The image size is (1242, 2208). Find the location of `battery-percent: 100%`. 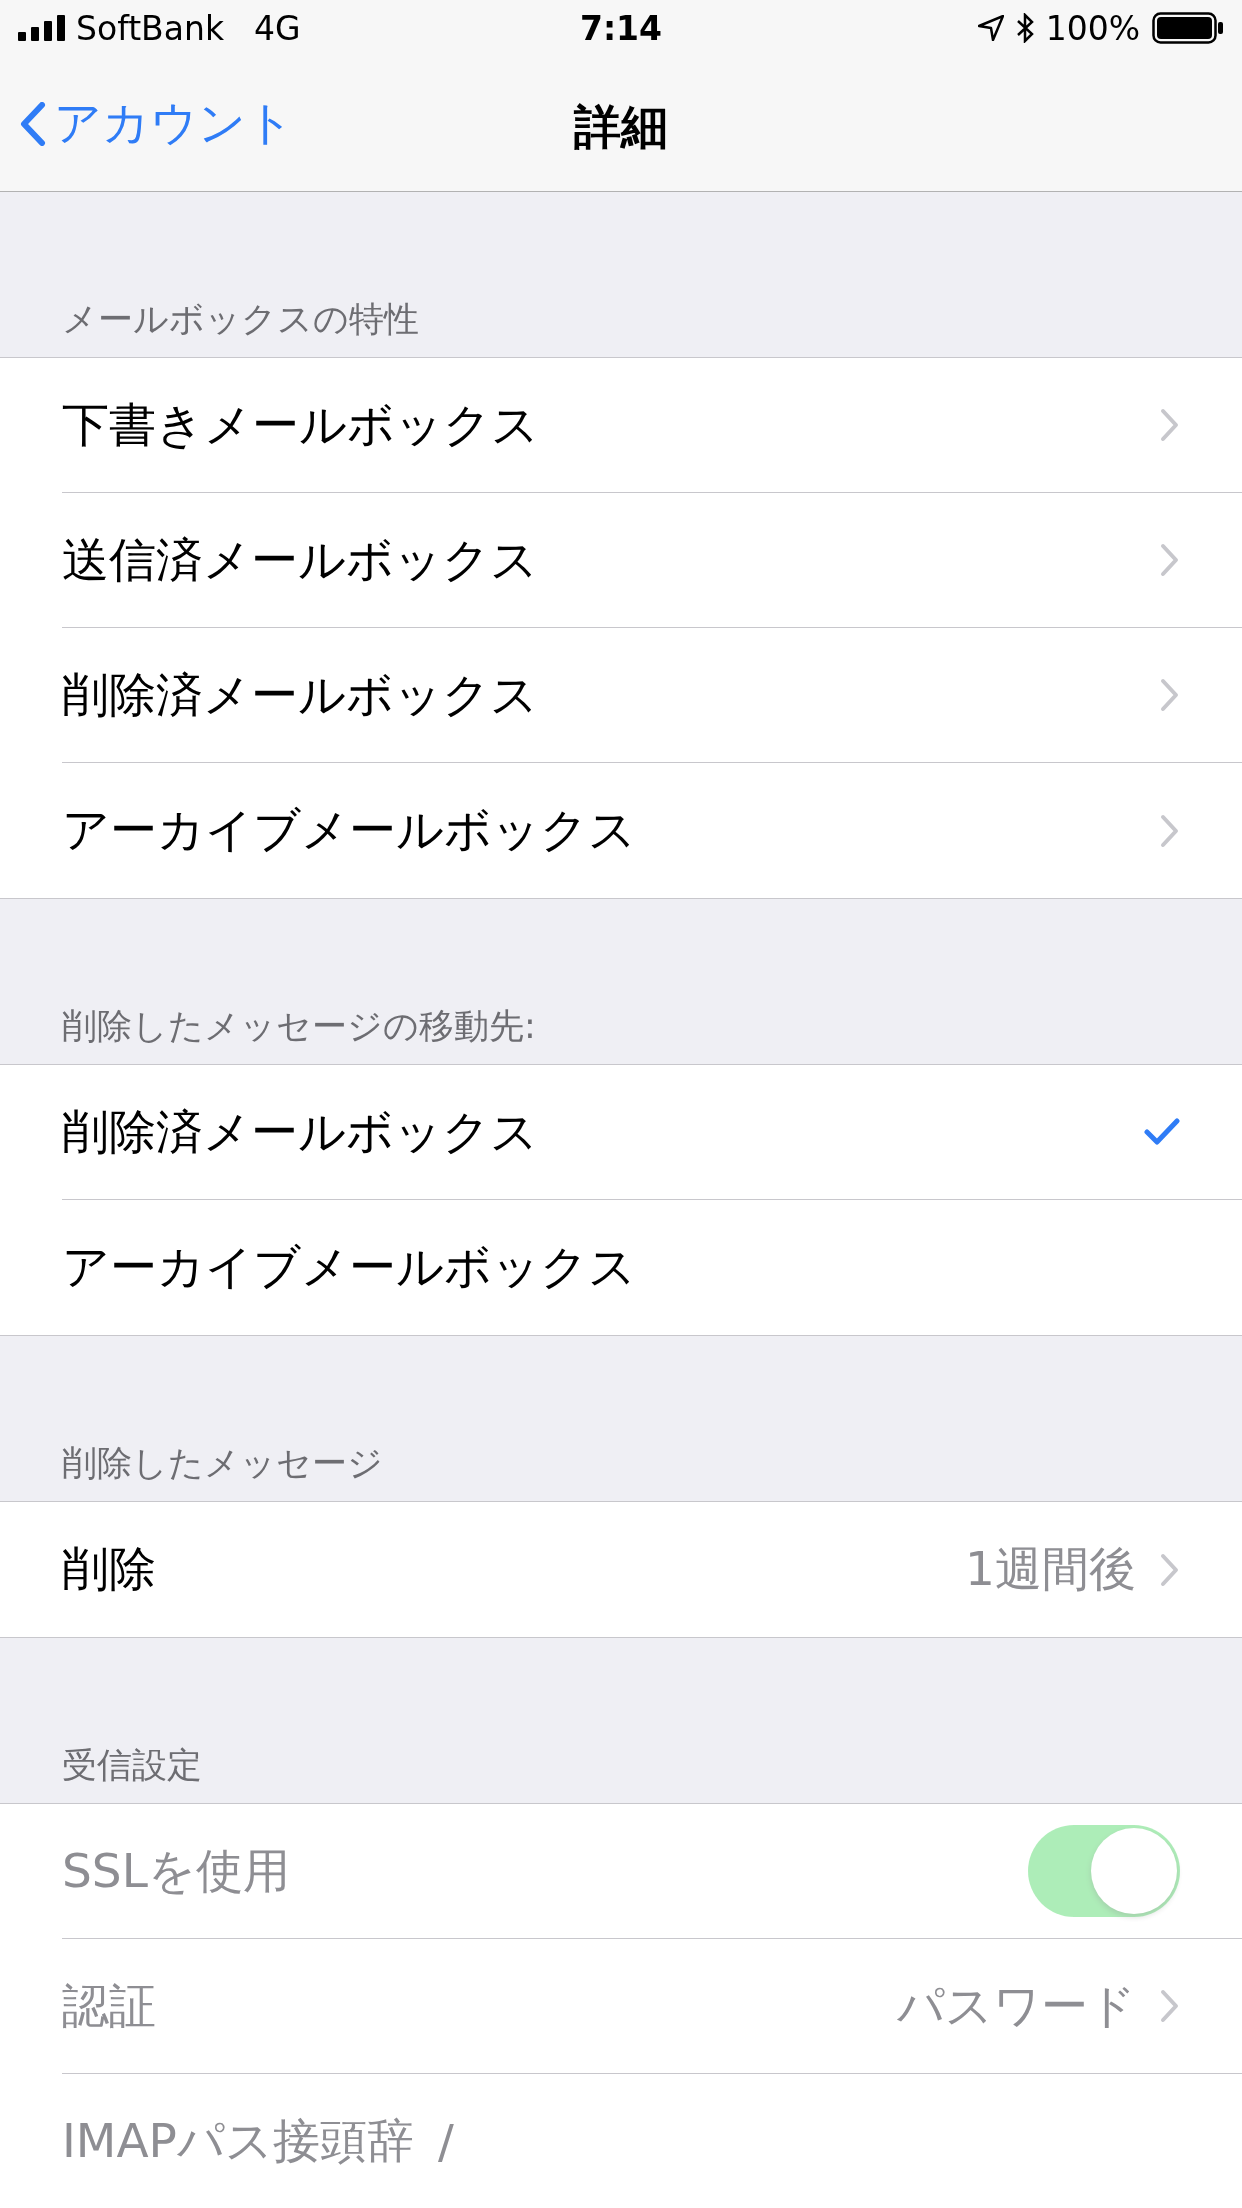

battery-percent: 100% is located at coordinates (1092, 28).